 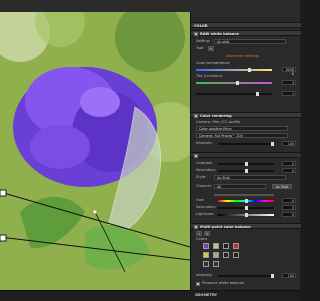 I want to click on wb-tool-row: Tool: ✎, so click(x=246, y=48).